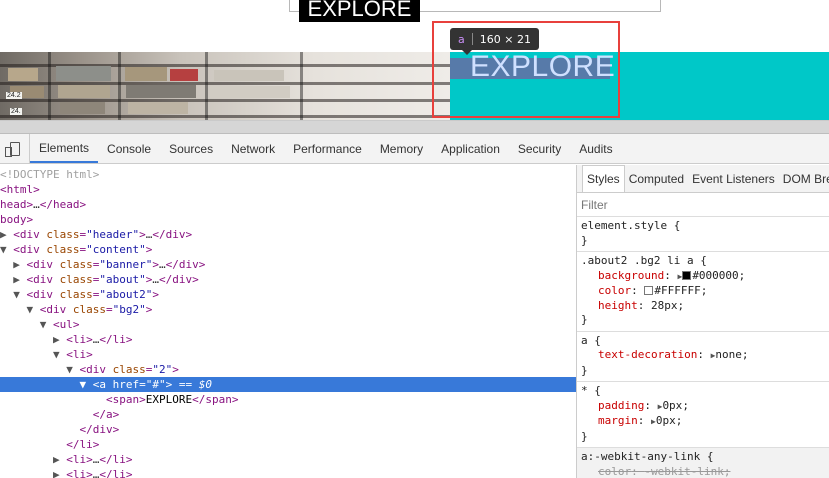  Describe the element at coordinates (470, 148) in the screenshot. I see `tab-application: Application` at that location.